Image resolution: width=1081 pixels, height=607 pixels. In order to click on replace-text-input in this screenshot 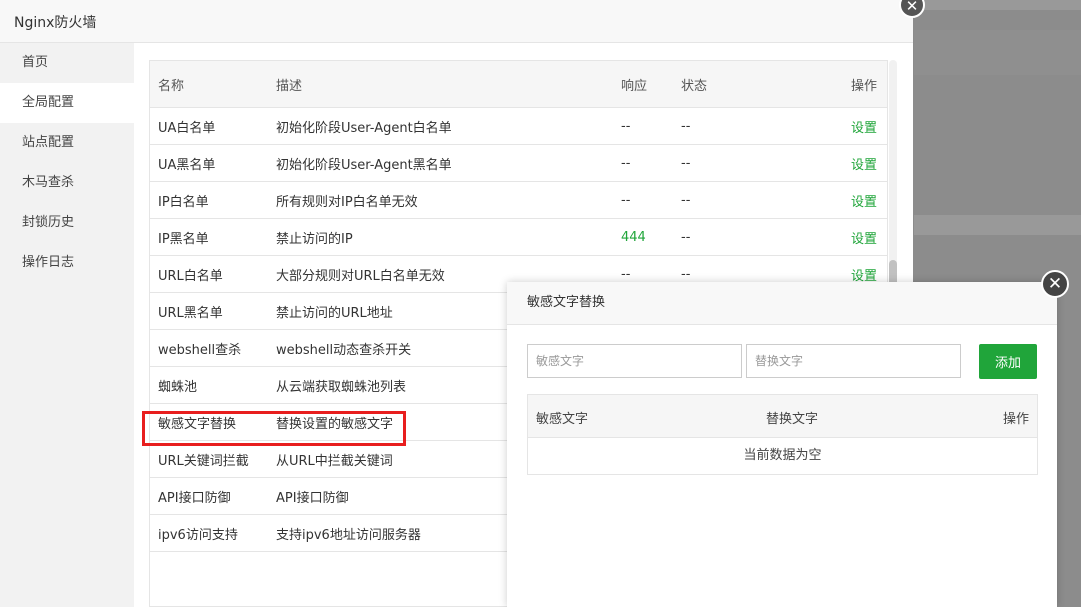, I will do `click(853, 361)`.